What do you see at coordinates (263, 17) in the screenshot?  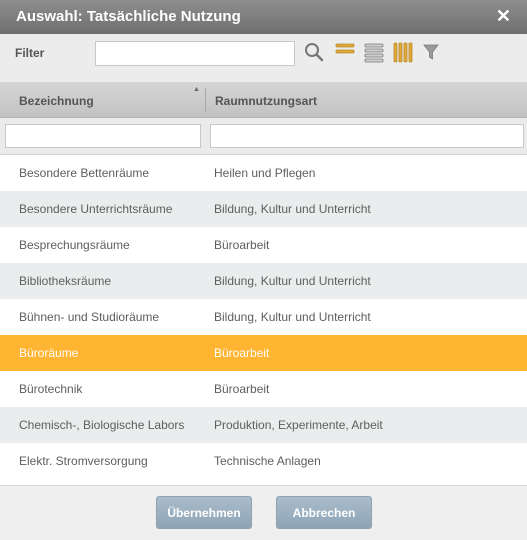 I see `dialog-titlebar: Auswahl: Tatsächliche Nutzung ✕` at bounding box center [263, 17].